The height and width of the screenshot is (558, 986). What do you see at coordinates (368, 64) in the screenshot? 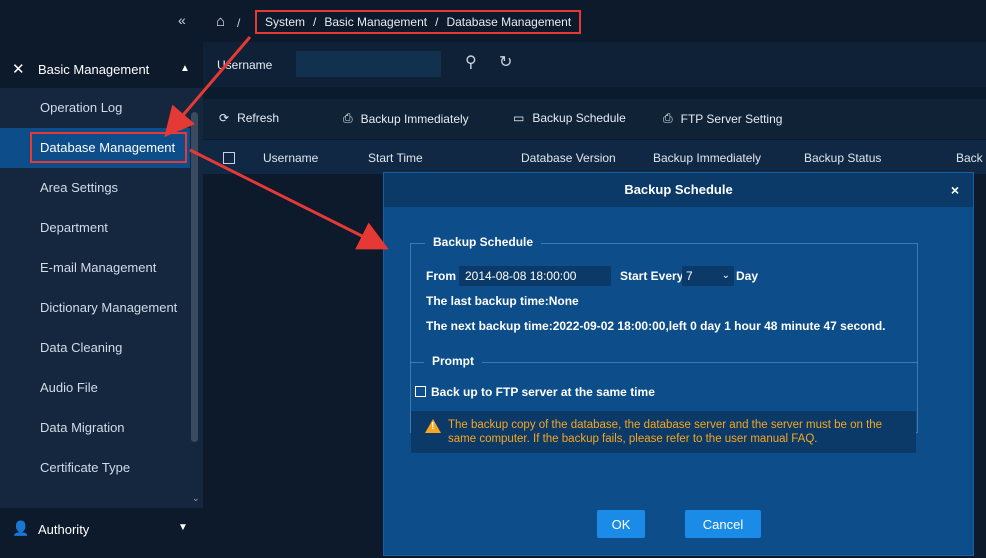
I see `username-input` at bounding box center [368, 64].